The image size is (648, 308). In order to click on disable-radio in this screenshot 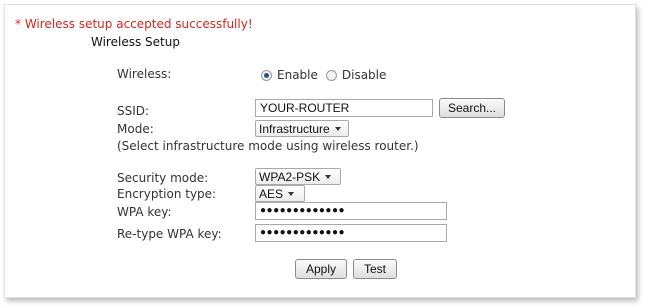, I will do `click(331, 75)`.